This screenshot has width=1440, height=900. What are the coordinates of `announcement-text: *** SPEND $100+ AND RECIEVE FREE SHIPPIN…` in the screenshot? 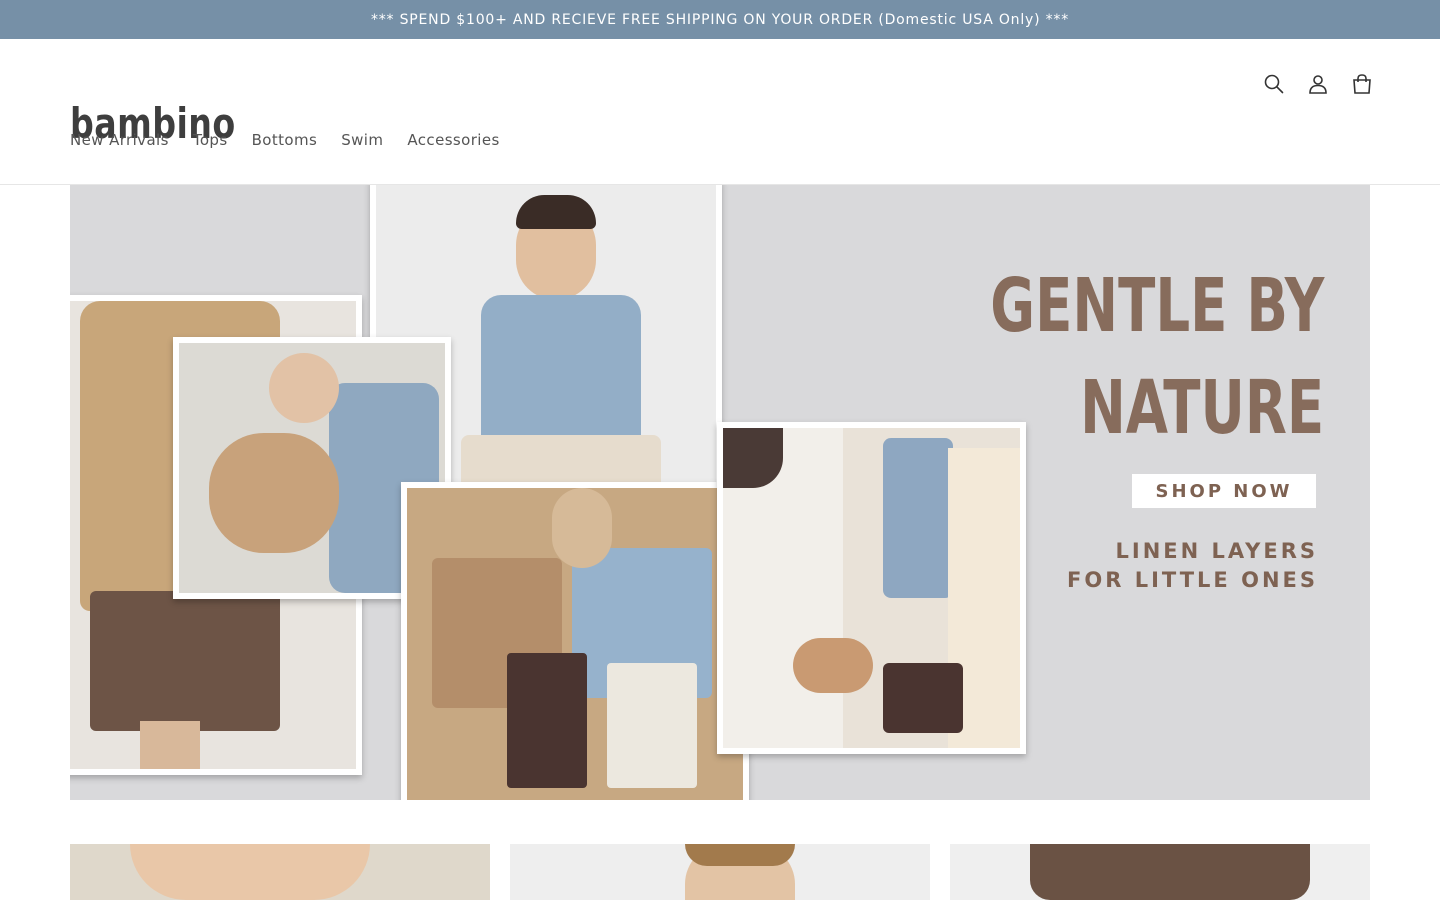 It's located at (720, 19).